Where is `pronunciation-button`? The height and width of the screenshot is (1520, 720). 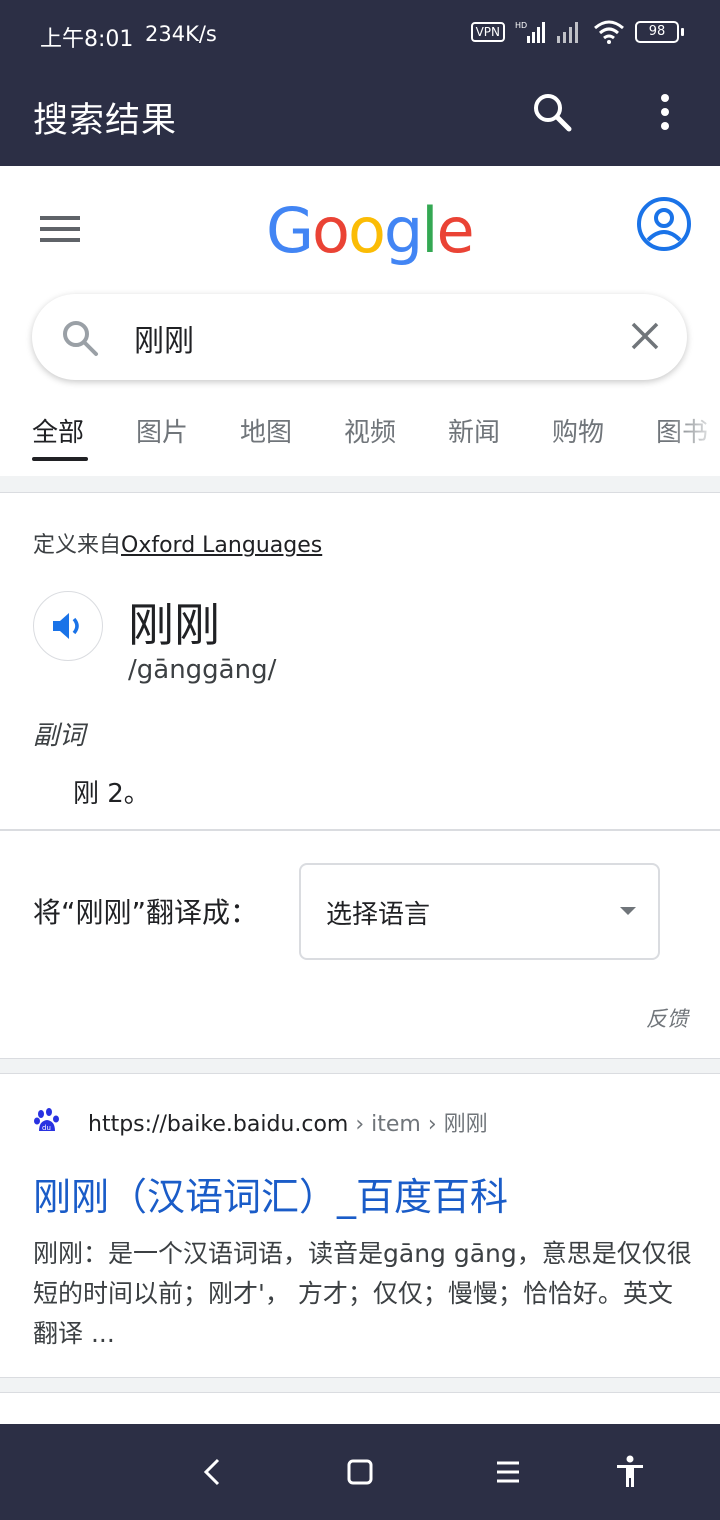
pronunciation-button is located at coordinates (68, 626).